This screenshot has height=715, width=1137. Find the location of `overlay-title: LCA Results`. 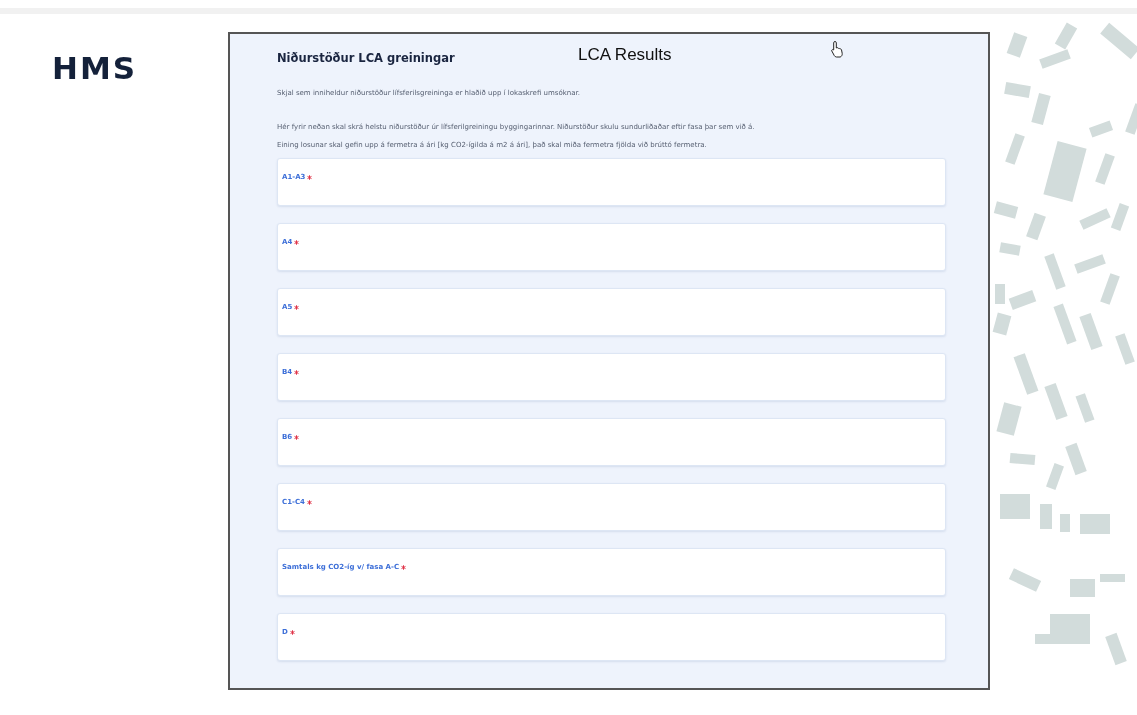

overlay-title: LCA Results is located at coordinates (625, 55).